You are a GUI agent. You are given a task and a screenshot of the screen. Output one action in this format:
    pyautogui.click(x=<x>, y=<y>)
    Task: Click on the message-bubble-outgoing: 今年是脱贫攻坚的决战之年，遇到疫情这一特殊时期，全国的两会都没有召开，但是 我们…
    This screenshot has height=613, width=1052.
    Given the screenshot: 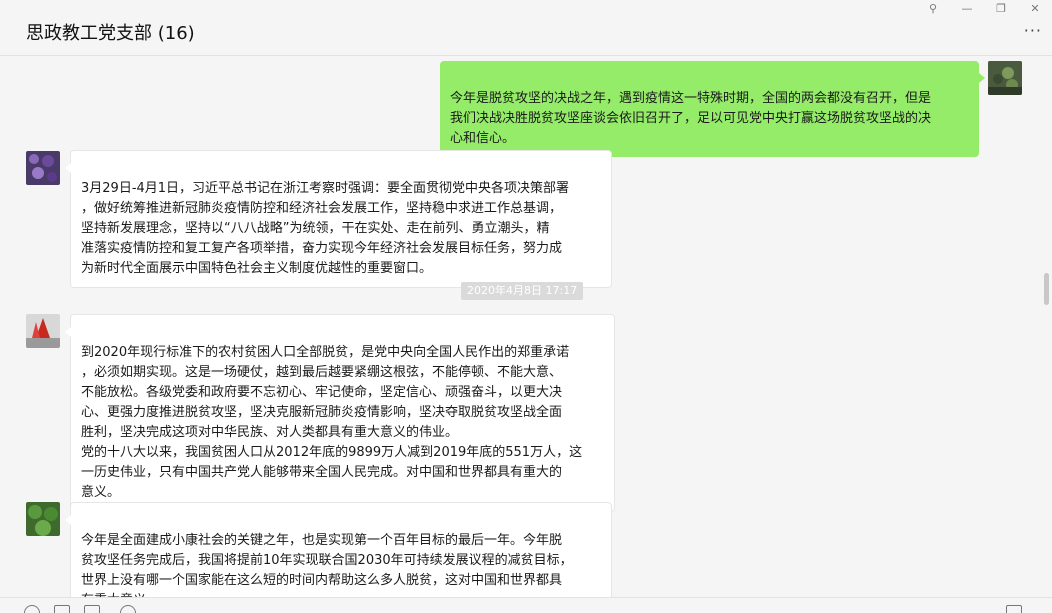 What is the action you would take?
    pyautogui.click(x=712, y=109)
    